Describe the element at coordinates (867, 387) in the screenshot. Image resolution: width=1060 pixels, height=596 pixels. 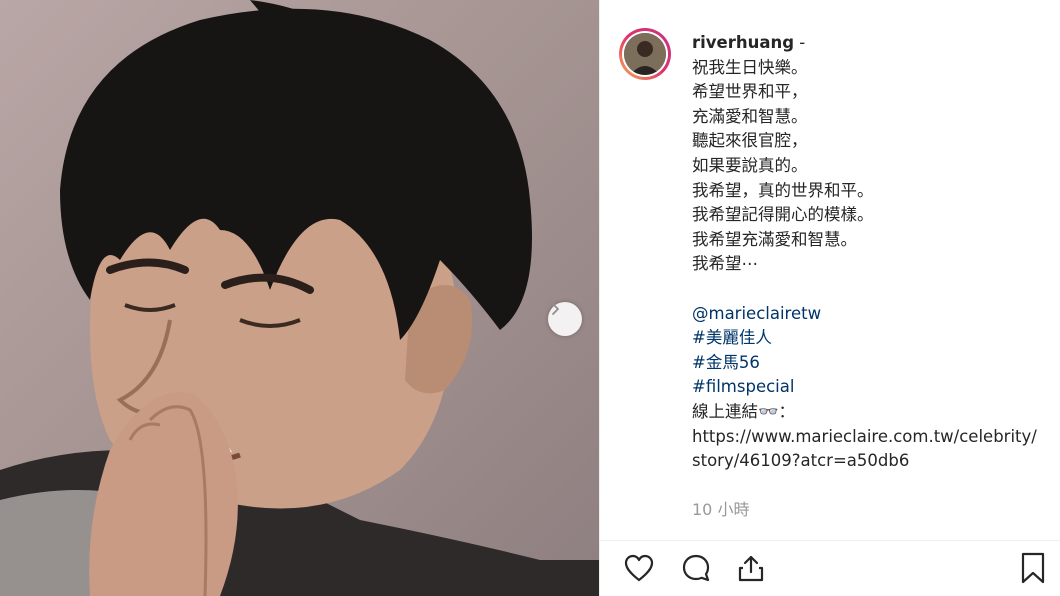
I see `hashtag-link: #filmspecial` at that location.